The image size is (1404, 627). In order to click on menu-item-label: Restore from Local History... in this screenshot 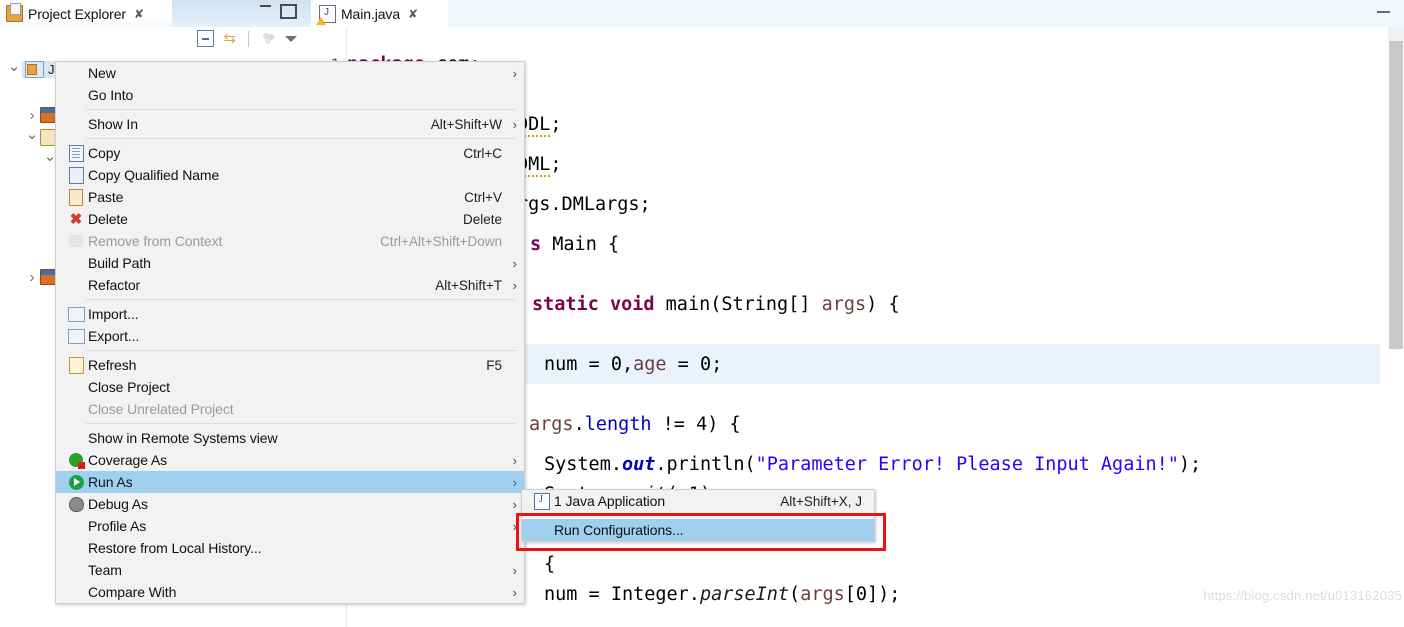, I will do `click(175, 548)`.